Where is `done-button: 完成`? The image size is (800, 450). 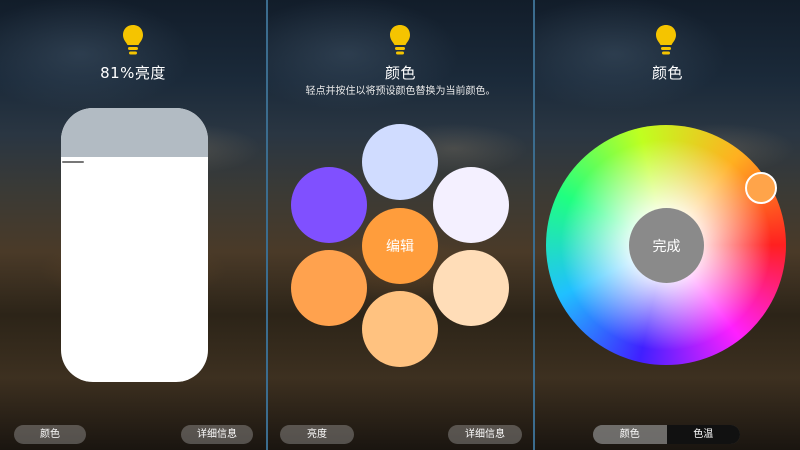
done-button: 完成 is located at coordinates (666, 245).